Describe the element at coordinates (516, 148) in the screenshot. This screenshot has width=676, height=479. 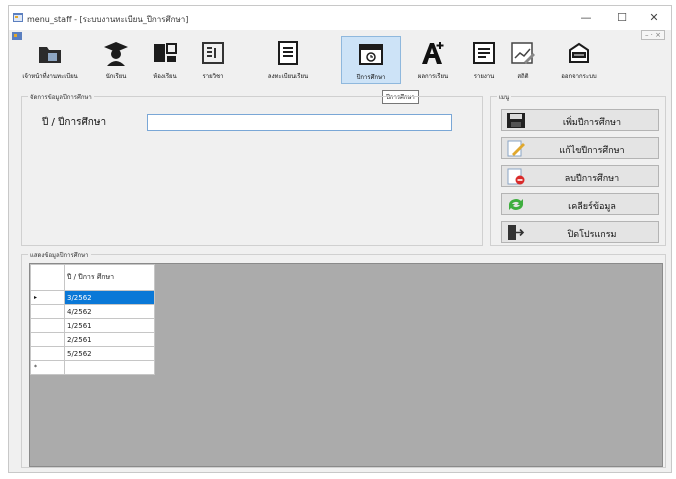
I see `edit-icon` at that location.